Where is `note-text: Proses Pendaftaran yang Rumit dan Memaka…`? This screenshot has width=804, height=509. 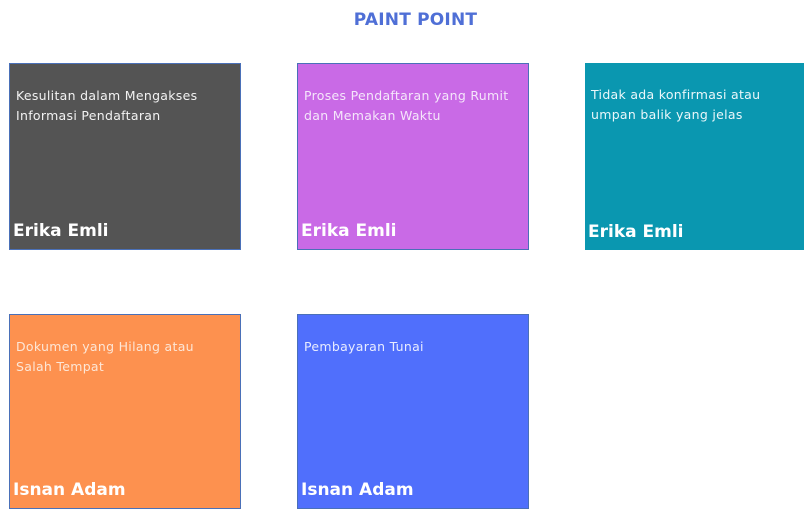
note-text: Proses Pendaftaran yang Rumit dan Memaka… is located at coordinates (406, 105).